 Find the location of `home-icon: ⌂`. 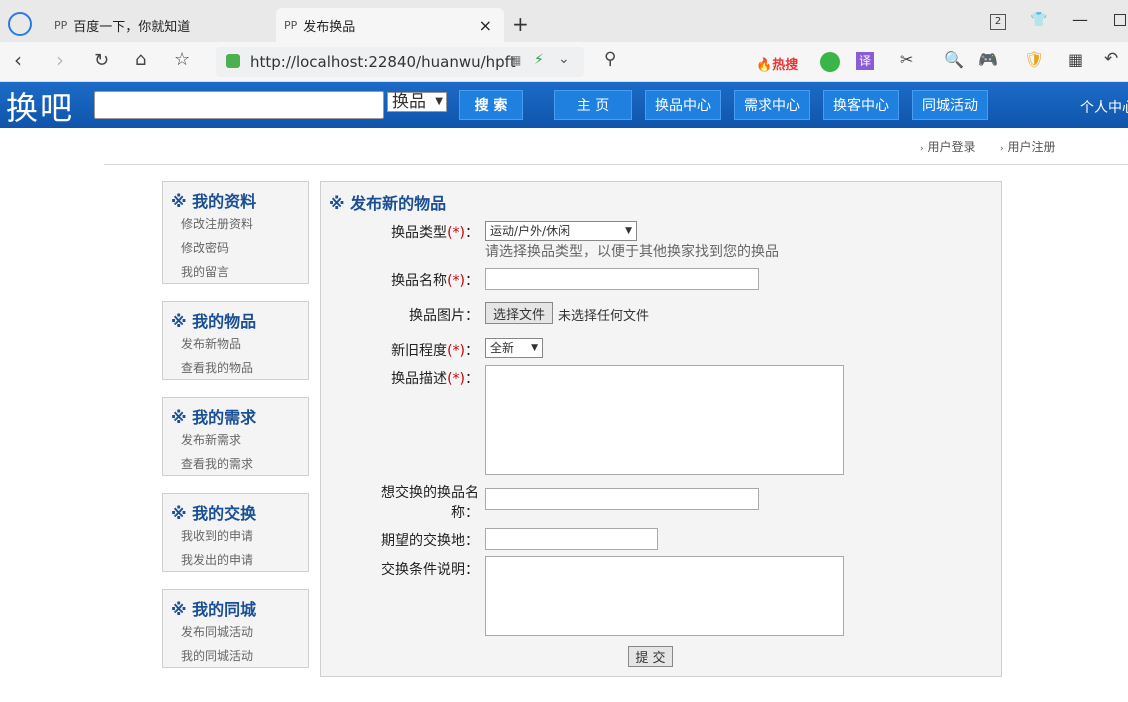

home-icon: ⌂ is located at coordinates (140, 59).